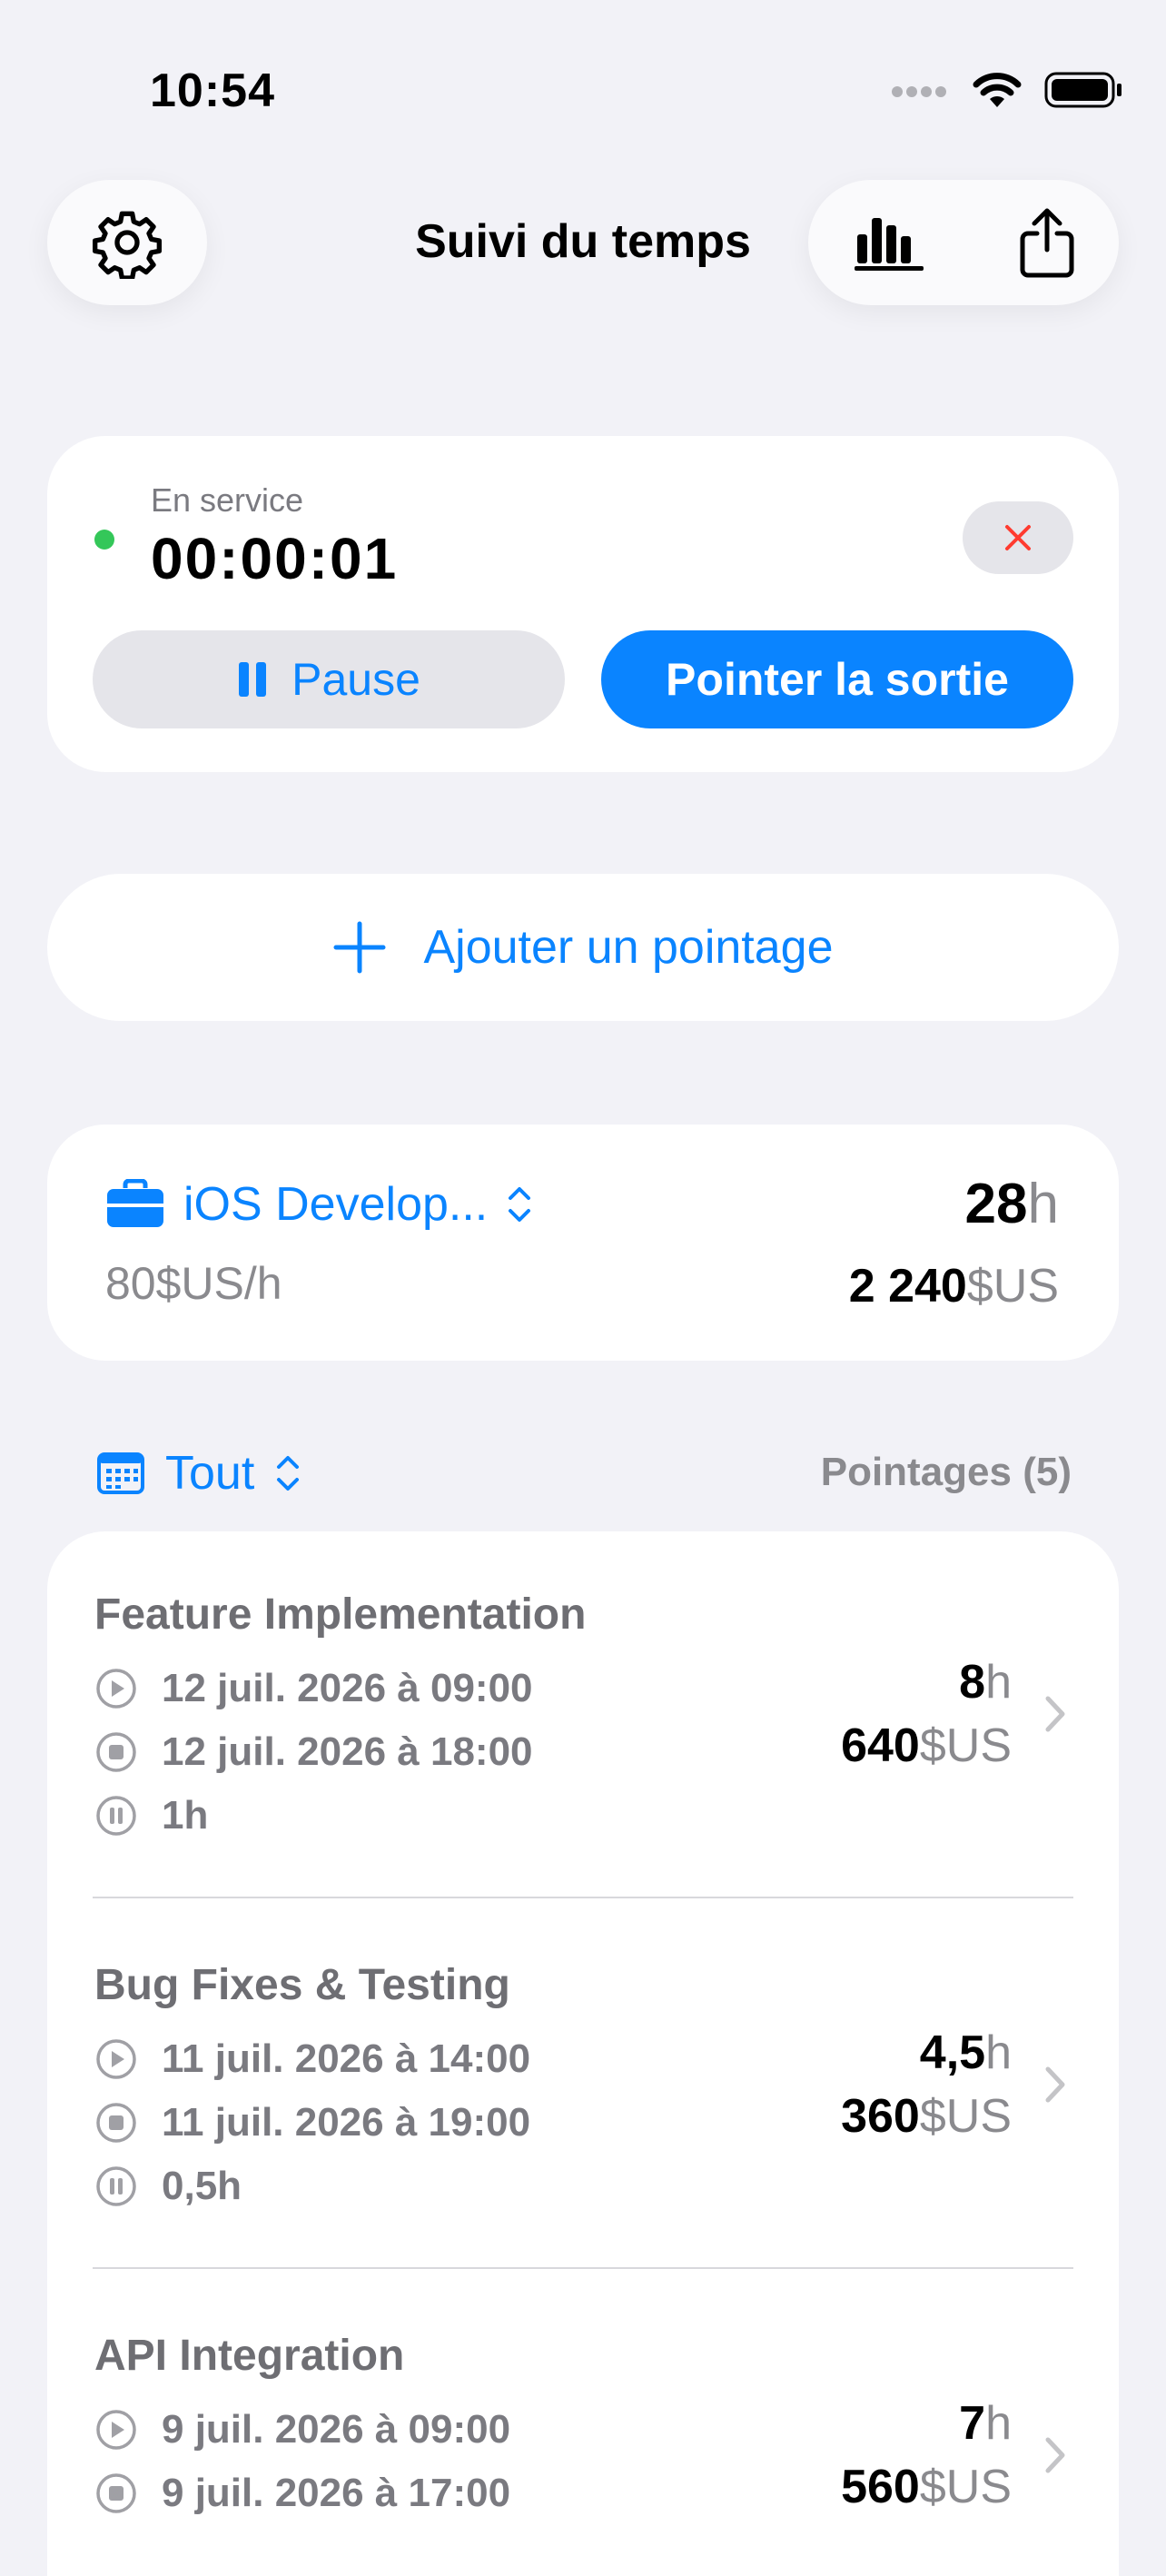  Describe the element at coordinates (996, 1204) in the screenshot. I see `total-hours-value: 28` at that location.